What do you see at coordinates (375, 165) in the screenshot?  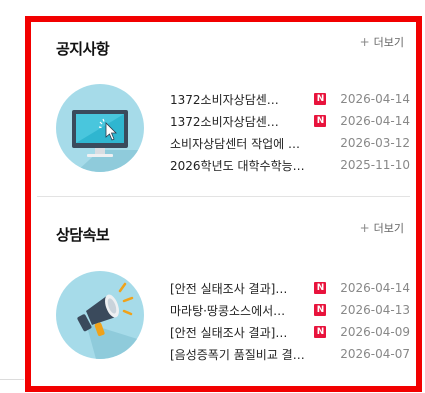 I see `item-date: 2025-11-10` at bounding box center [375, 165].